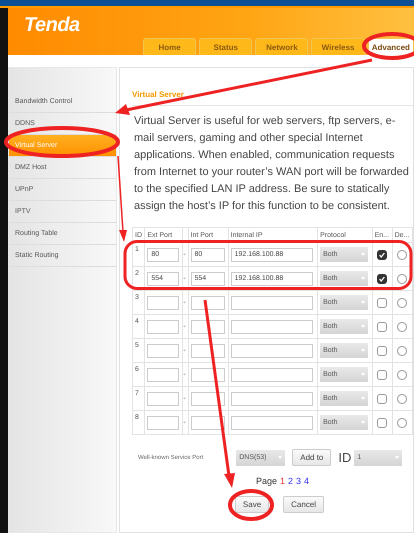 This screenshot has width=414, height=533. What do you see at coordinates (303, 504) in the screenshot?
I see `cancel-button: Cancel` at bounding box center [303, 504].